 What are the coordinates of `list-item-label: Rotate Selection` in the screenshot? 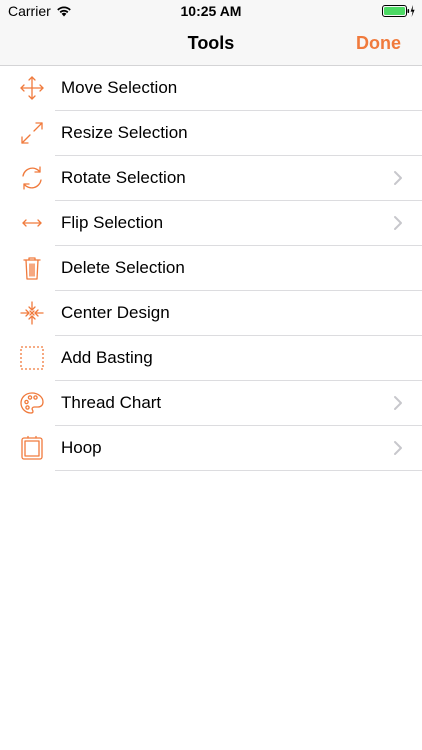 It's located at (123, 177).